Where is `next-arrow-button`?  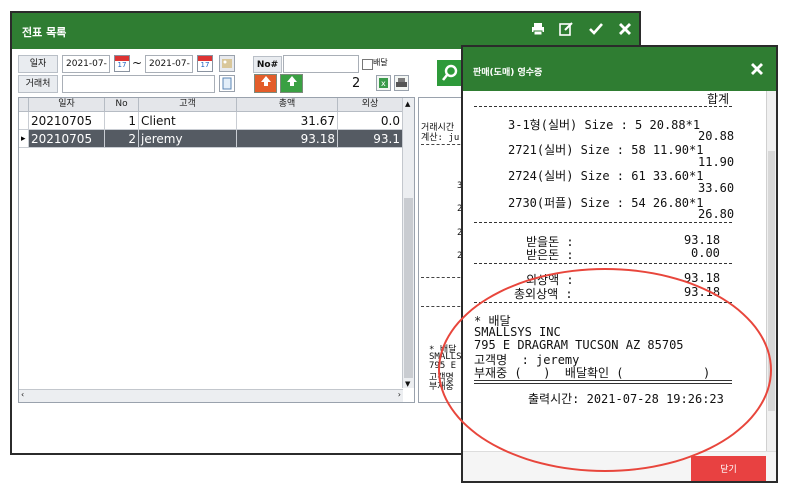 next-arrow-button is located at coordinates (291, 83).